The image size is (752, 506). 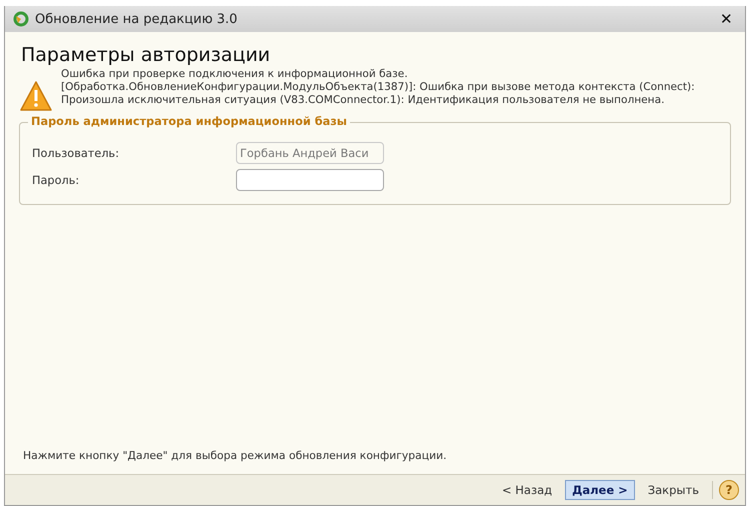 I want to click on hint-text: Нажмите кнопку "Далее" для выбора режима обновления конфигурации., so click(x=235, y=455).